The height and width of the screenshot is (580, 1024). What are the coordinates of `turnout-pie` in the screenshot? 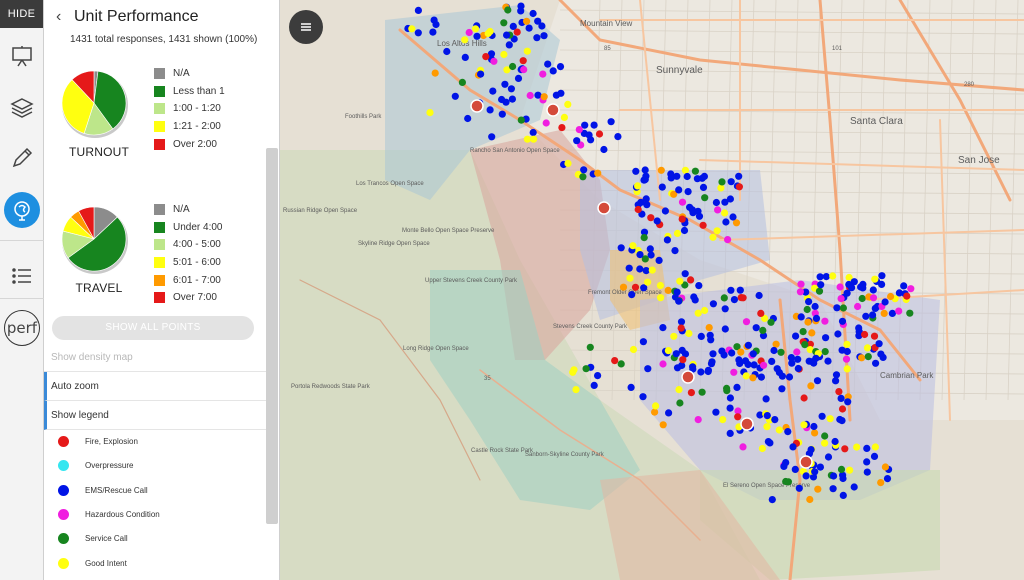 It's located at (93, 102).